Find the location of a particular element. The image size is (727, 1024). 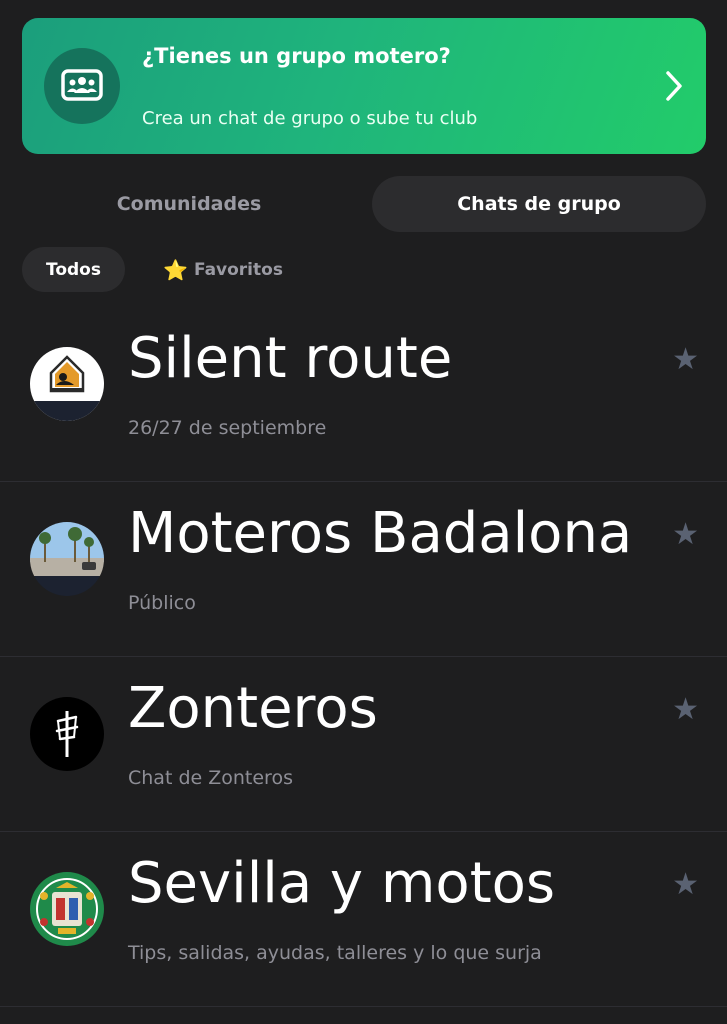

chat-subtitle: 26/27 de septiembre is located at coordinates (227, 428).